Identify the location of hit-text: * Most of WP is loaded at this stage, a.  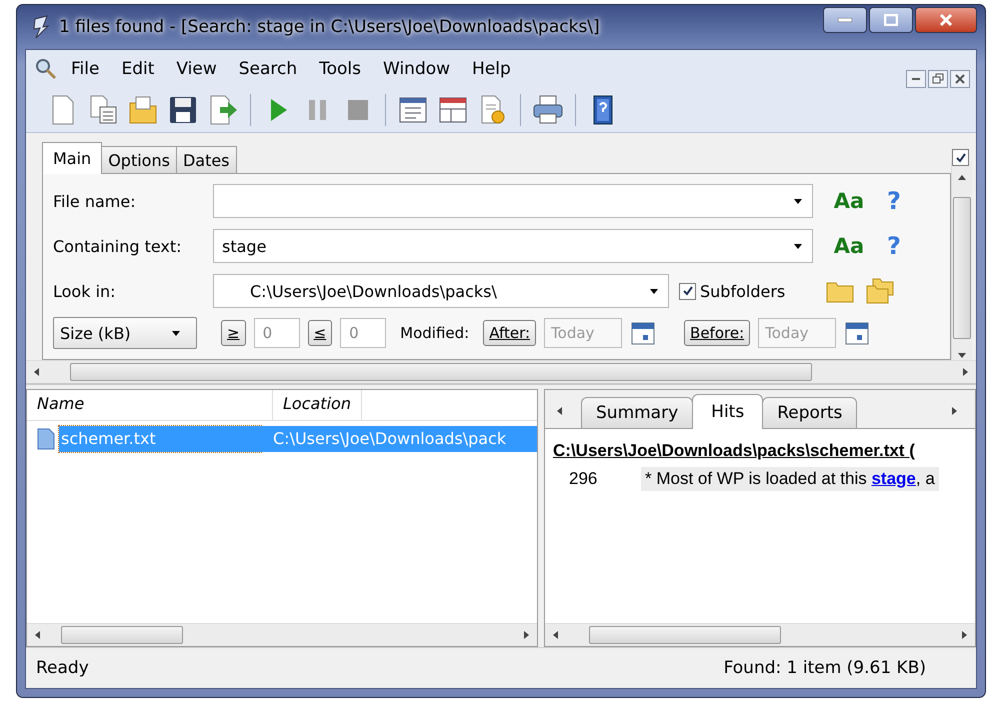
(790, 479).